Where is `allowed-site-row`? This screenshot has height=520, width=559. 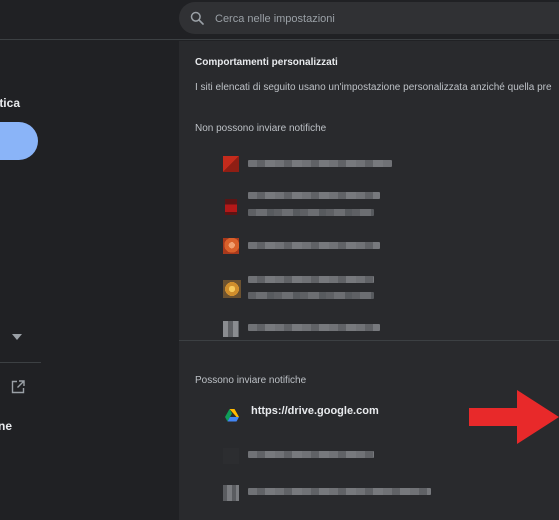
allowed-site-row is located at coordinates (377, 492).